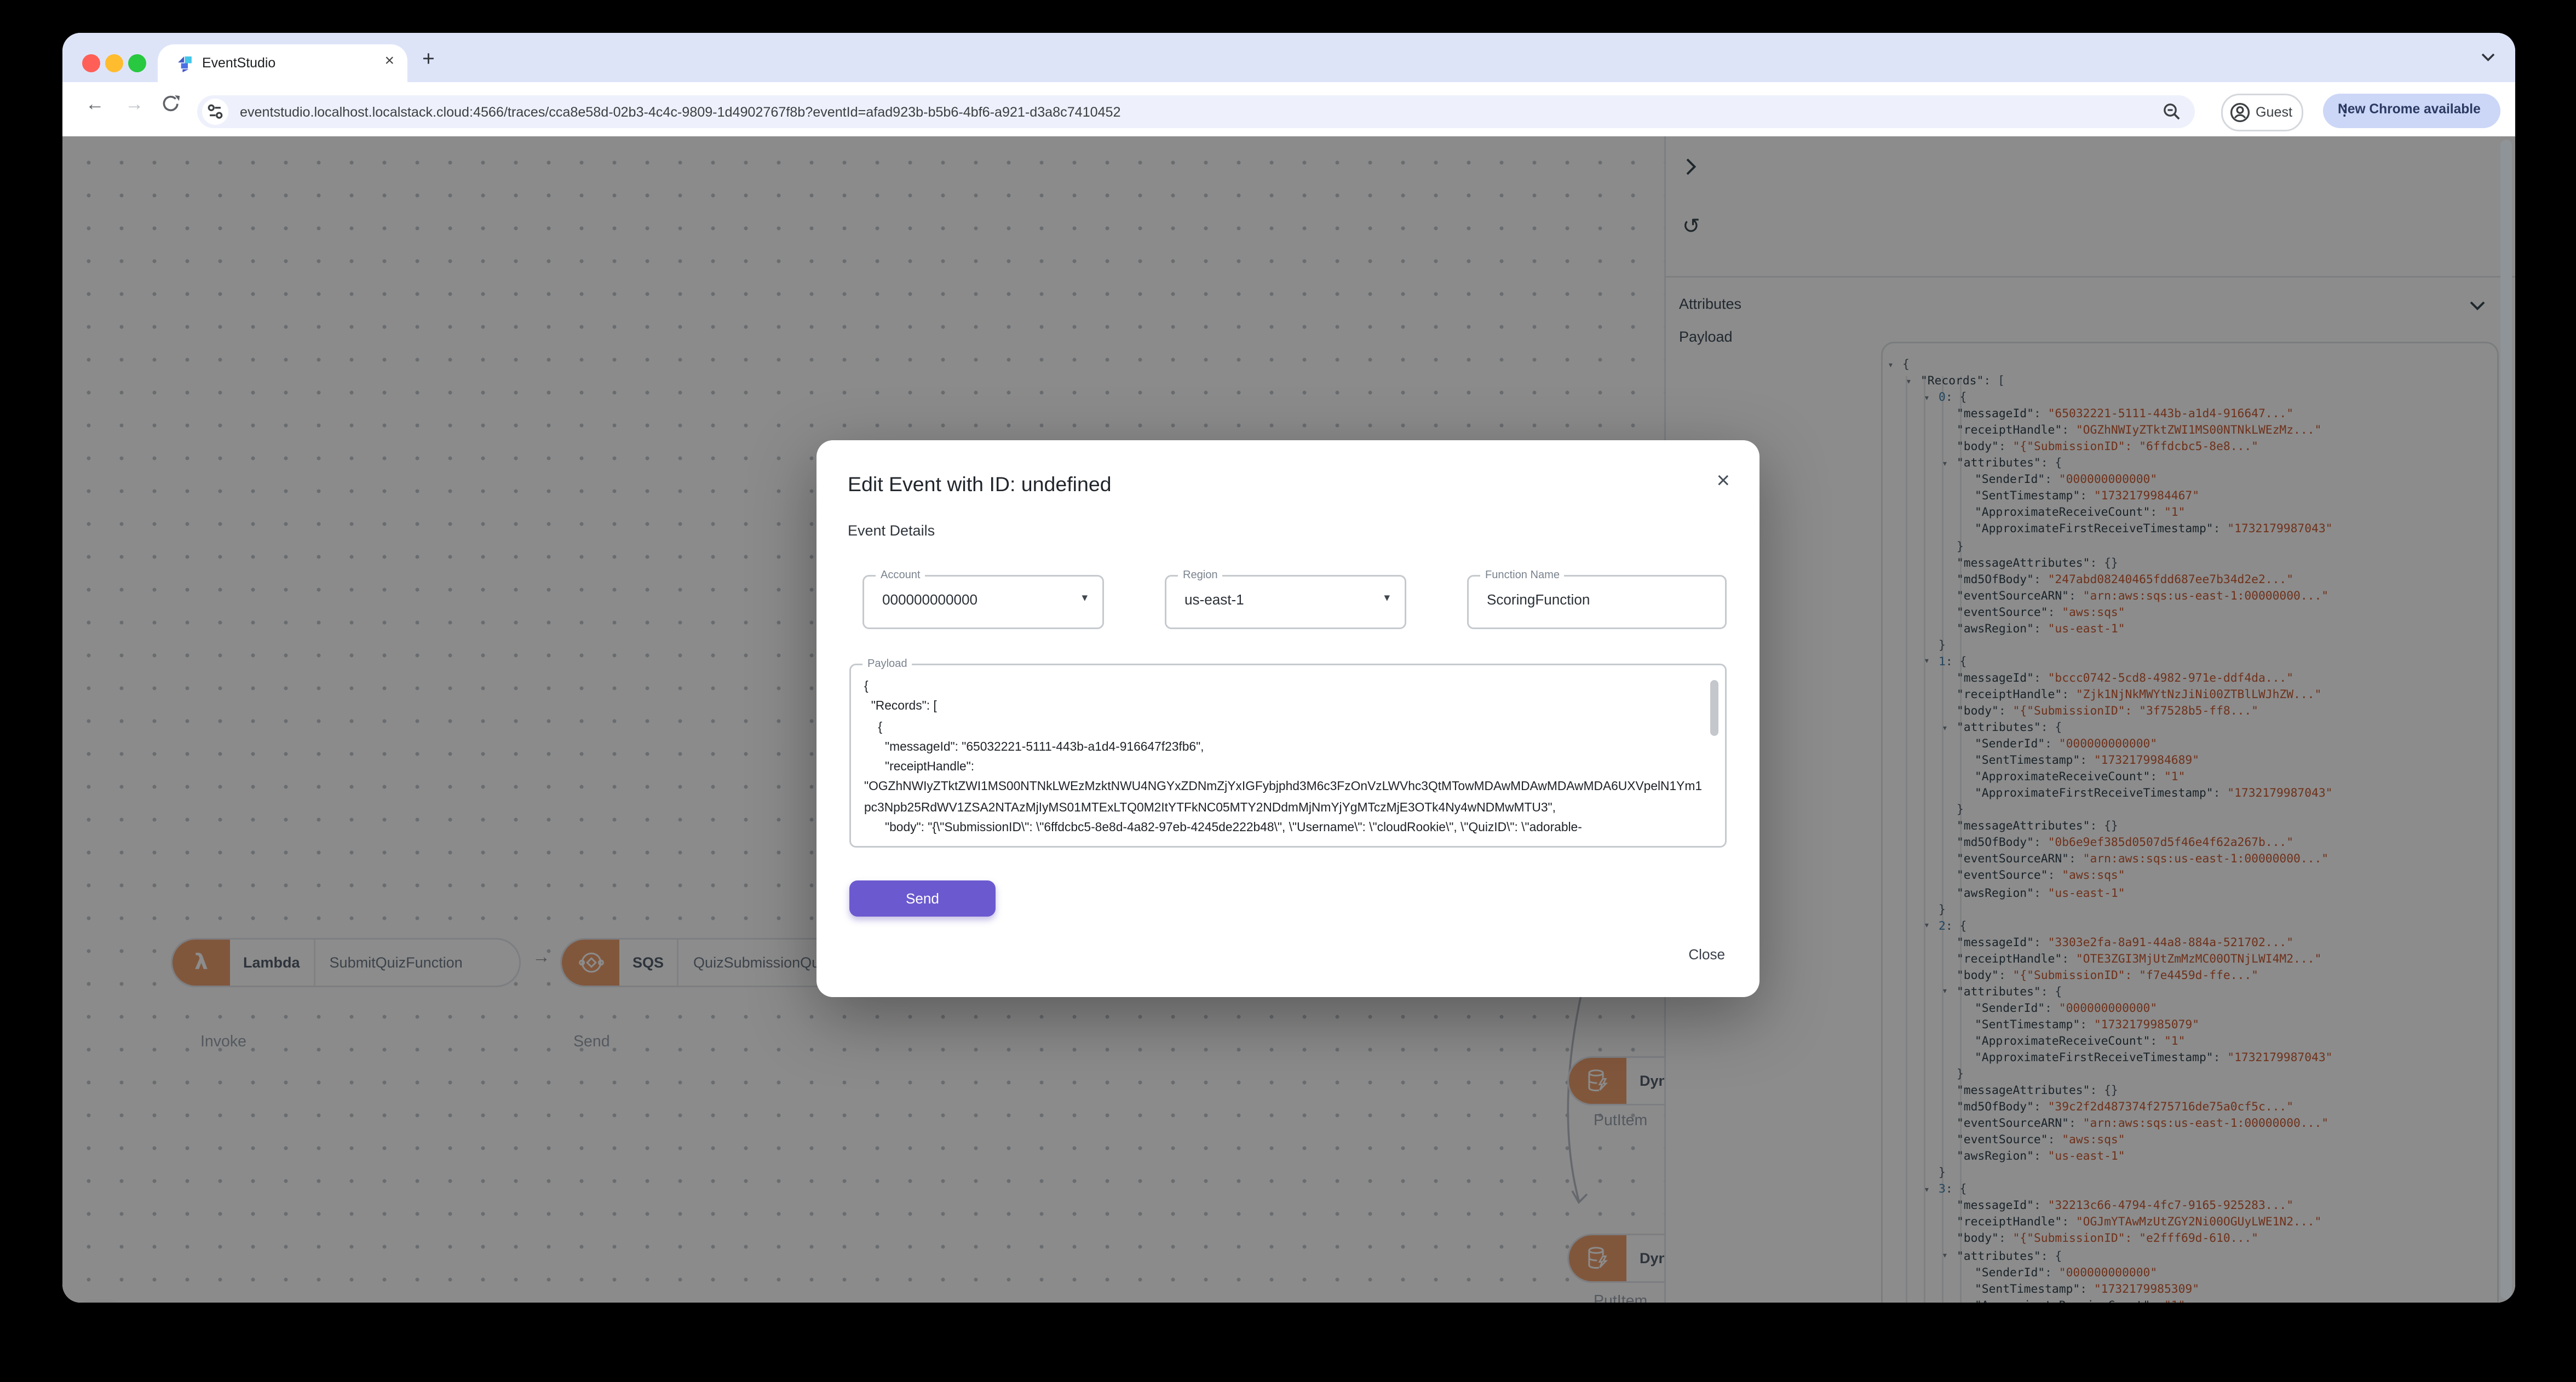 This screenshot has height=1382, width=2576. What do you see at coordinates (2489, 56) in the screenshot?
I see `tab-search-chevron-icon` at bounding box center [2489, 56].